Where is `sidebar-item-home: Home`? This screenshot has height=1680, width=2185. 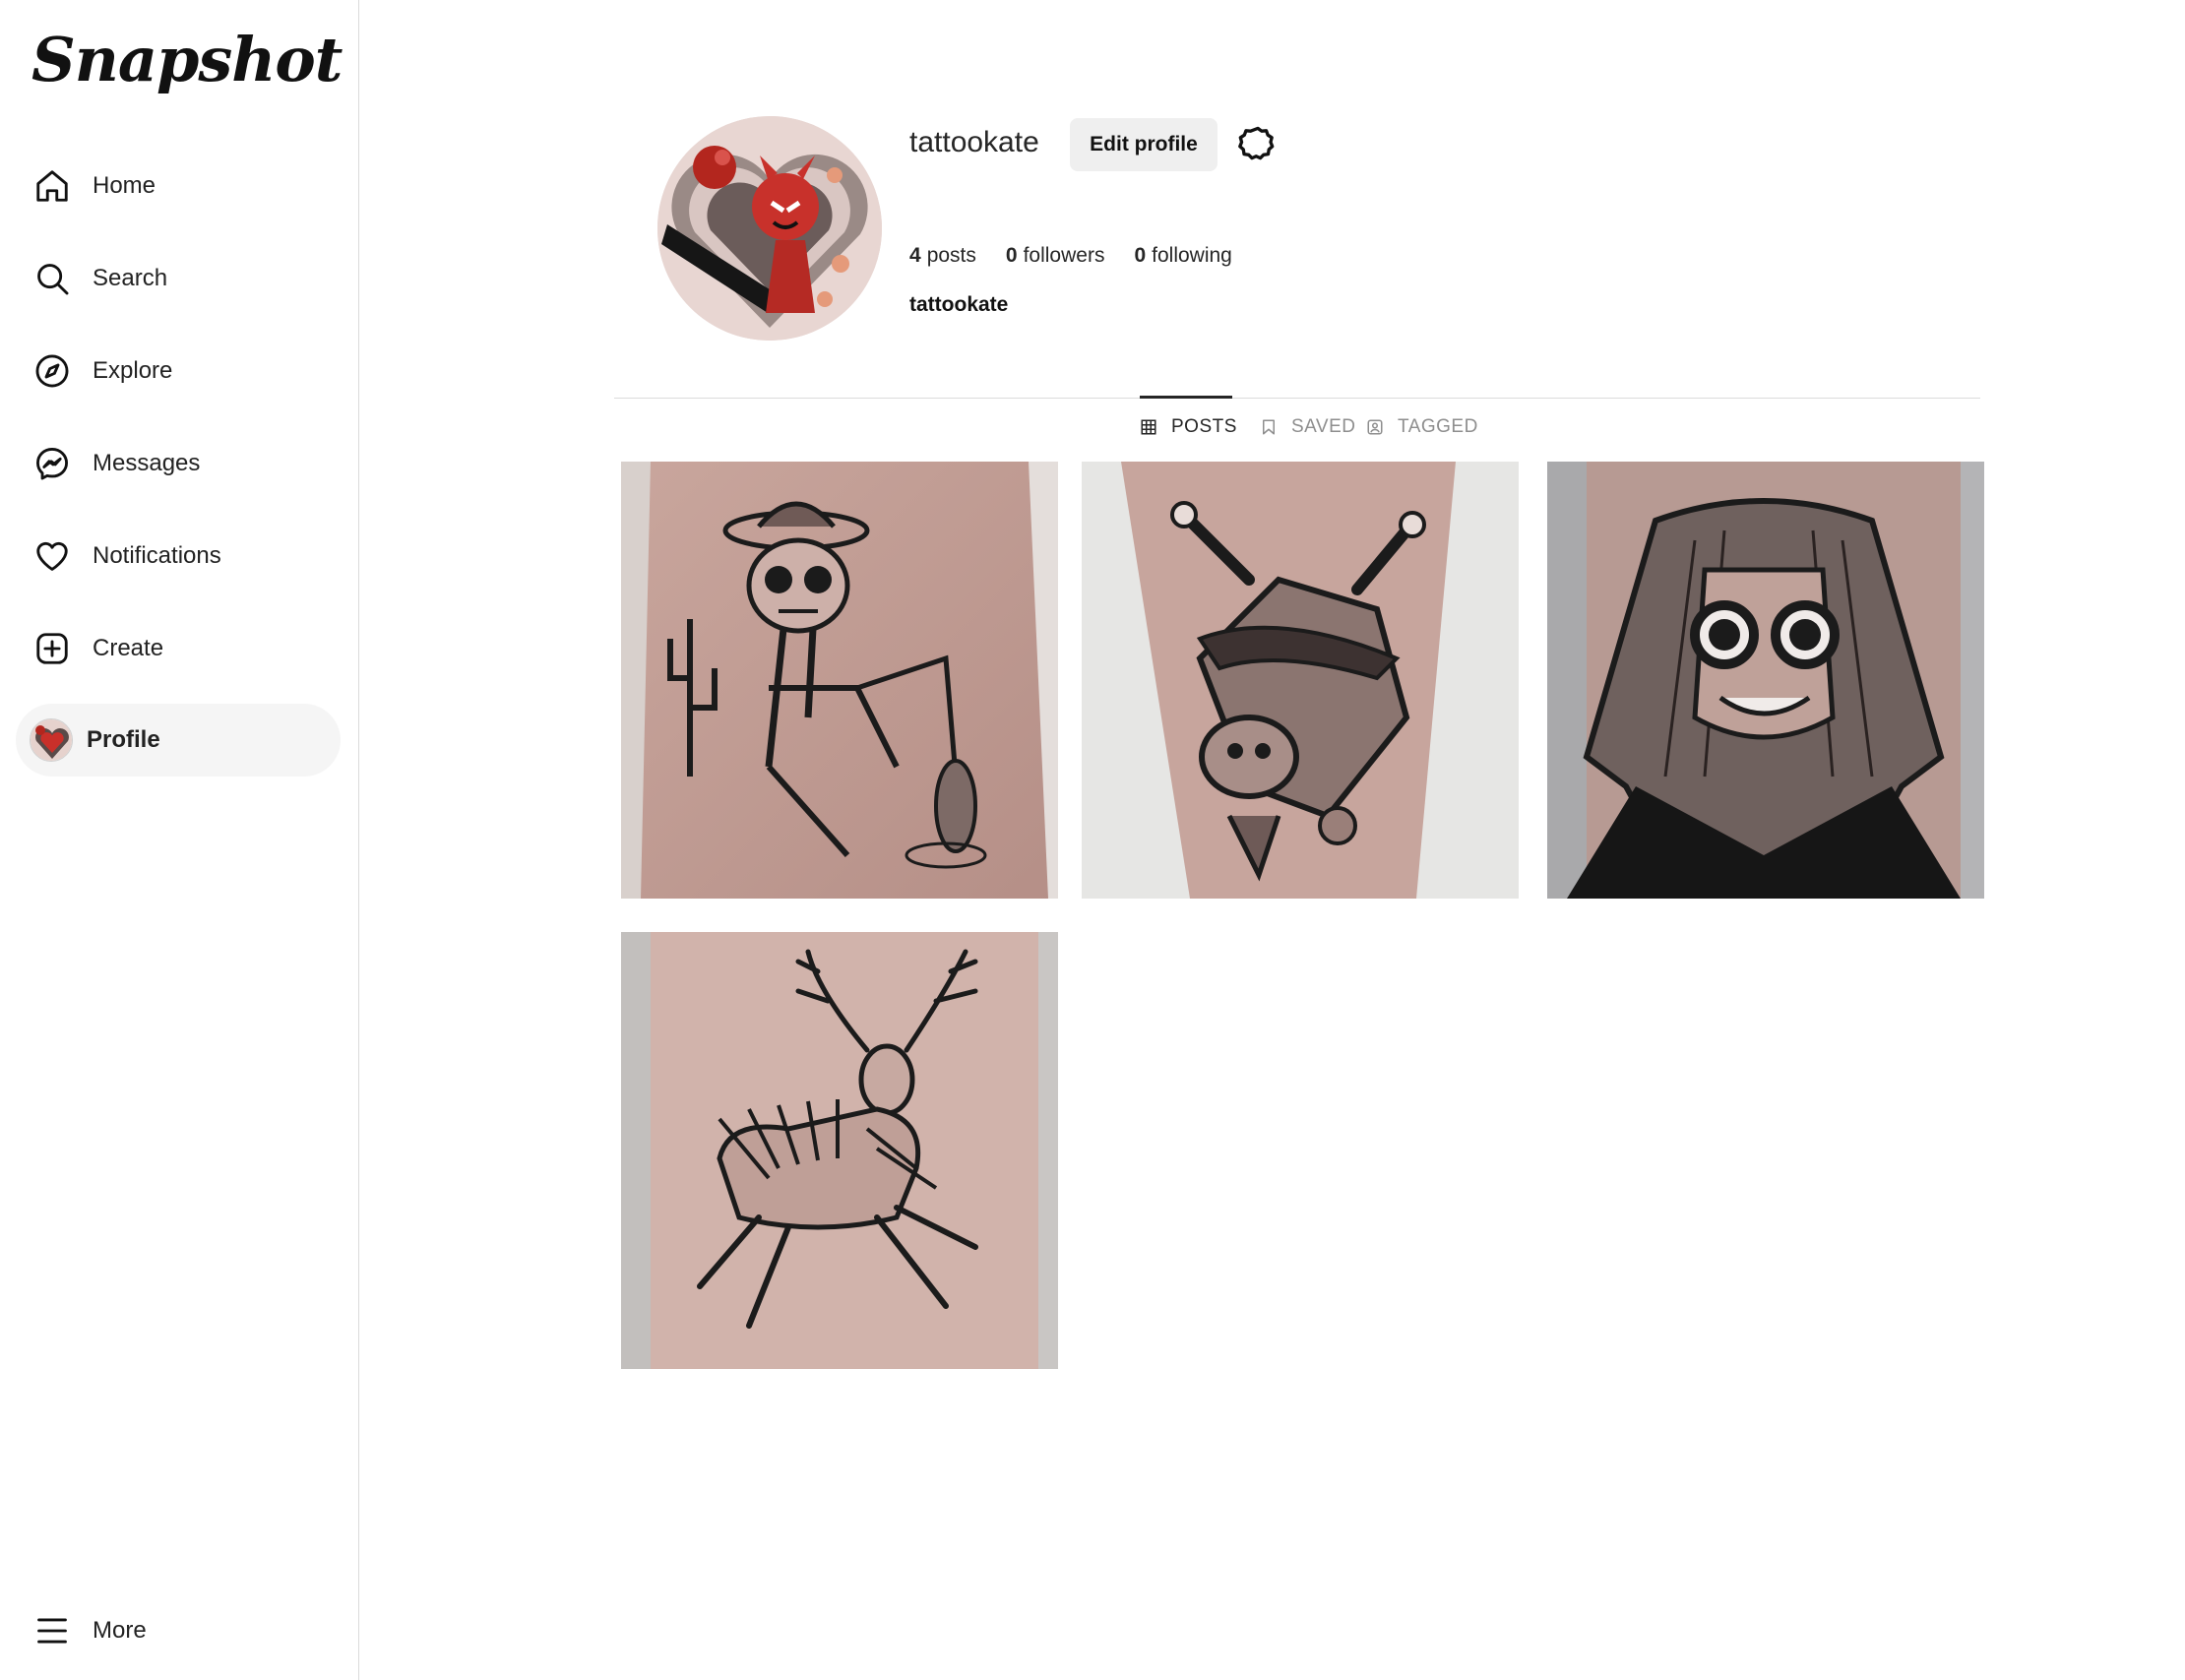 sidebar-item-home: Home is located at coordinates (179, 186).